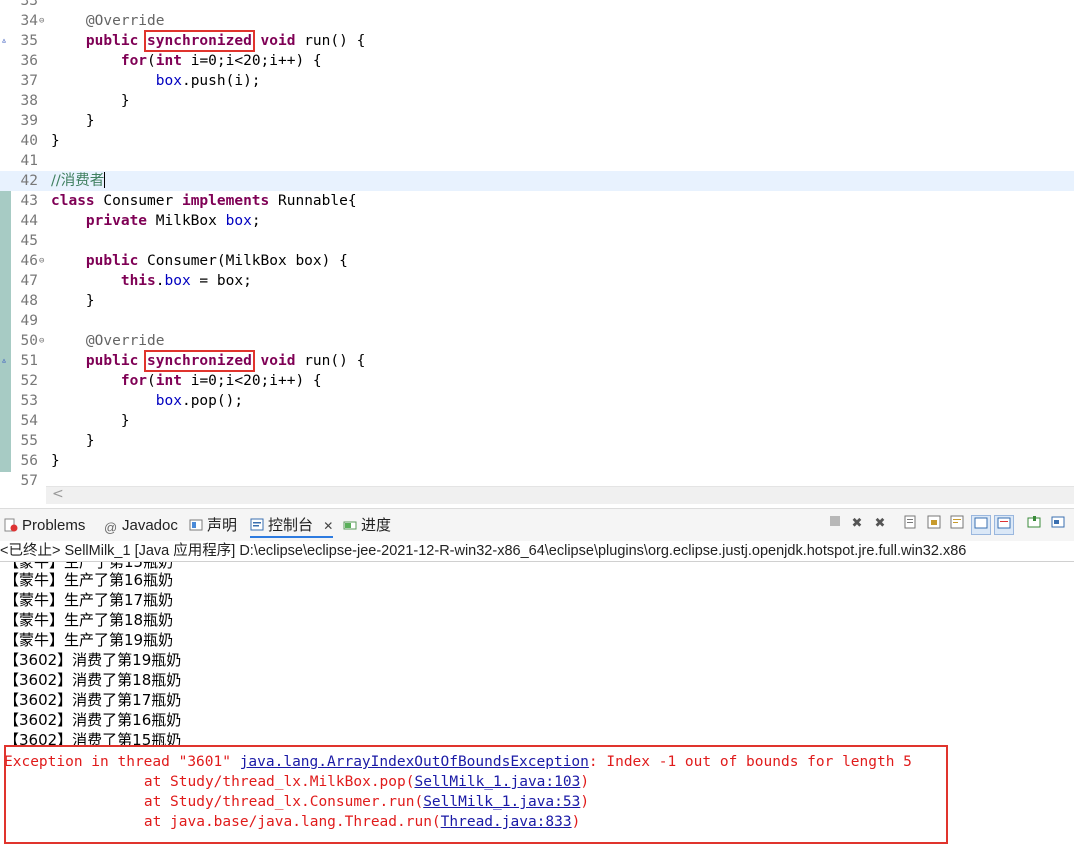 Image resolution: width=1074 pixels, height=853 pixels. What do you see at coordinates (835, 524) in the screenshot?
I see `terminate-icon` at bounding box center [835, 524].